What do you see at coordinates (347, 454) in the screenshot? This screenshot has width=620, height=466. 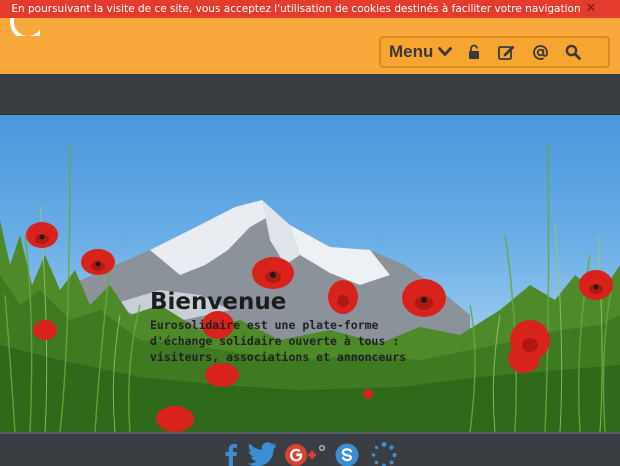 I see `skype-icon` at bounding box center [347, 454].